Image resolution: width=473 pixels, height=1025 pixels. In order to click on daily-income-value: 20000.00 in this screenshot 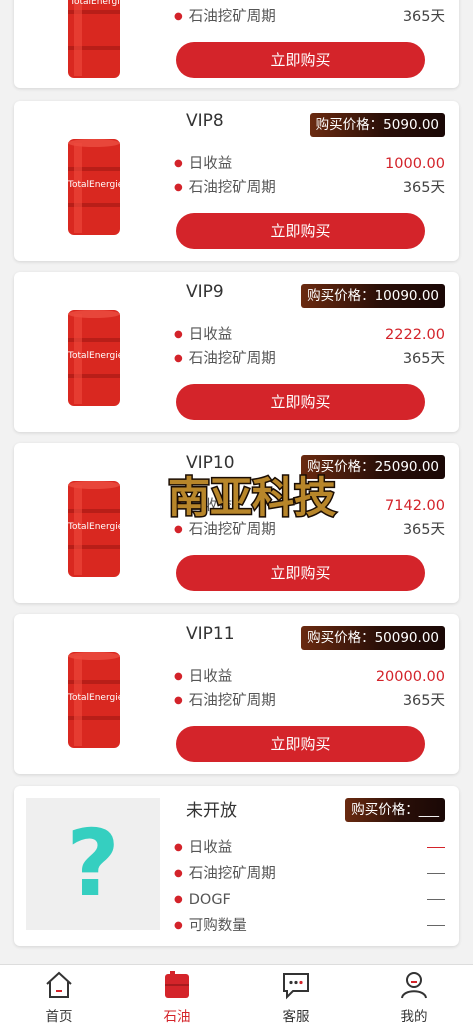, I will do `click(410, 677)`.